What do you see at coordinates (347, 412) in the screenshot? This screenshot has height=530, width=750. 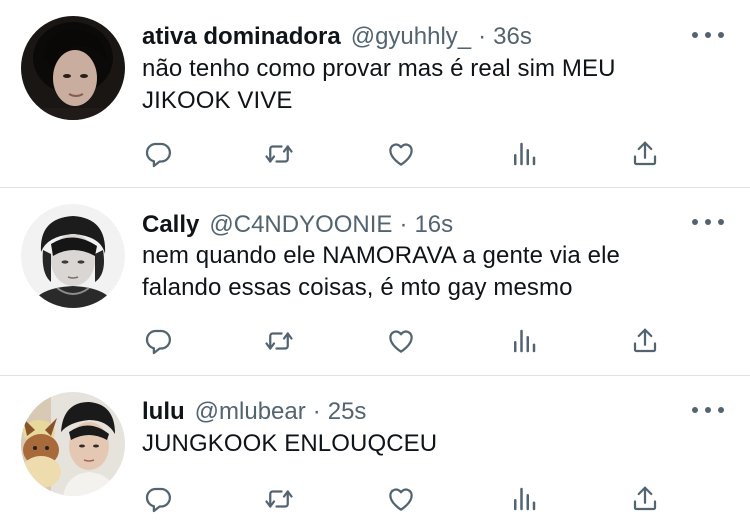 I see `timestamp: 25s` at bounding box center [347, 412].